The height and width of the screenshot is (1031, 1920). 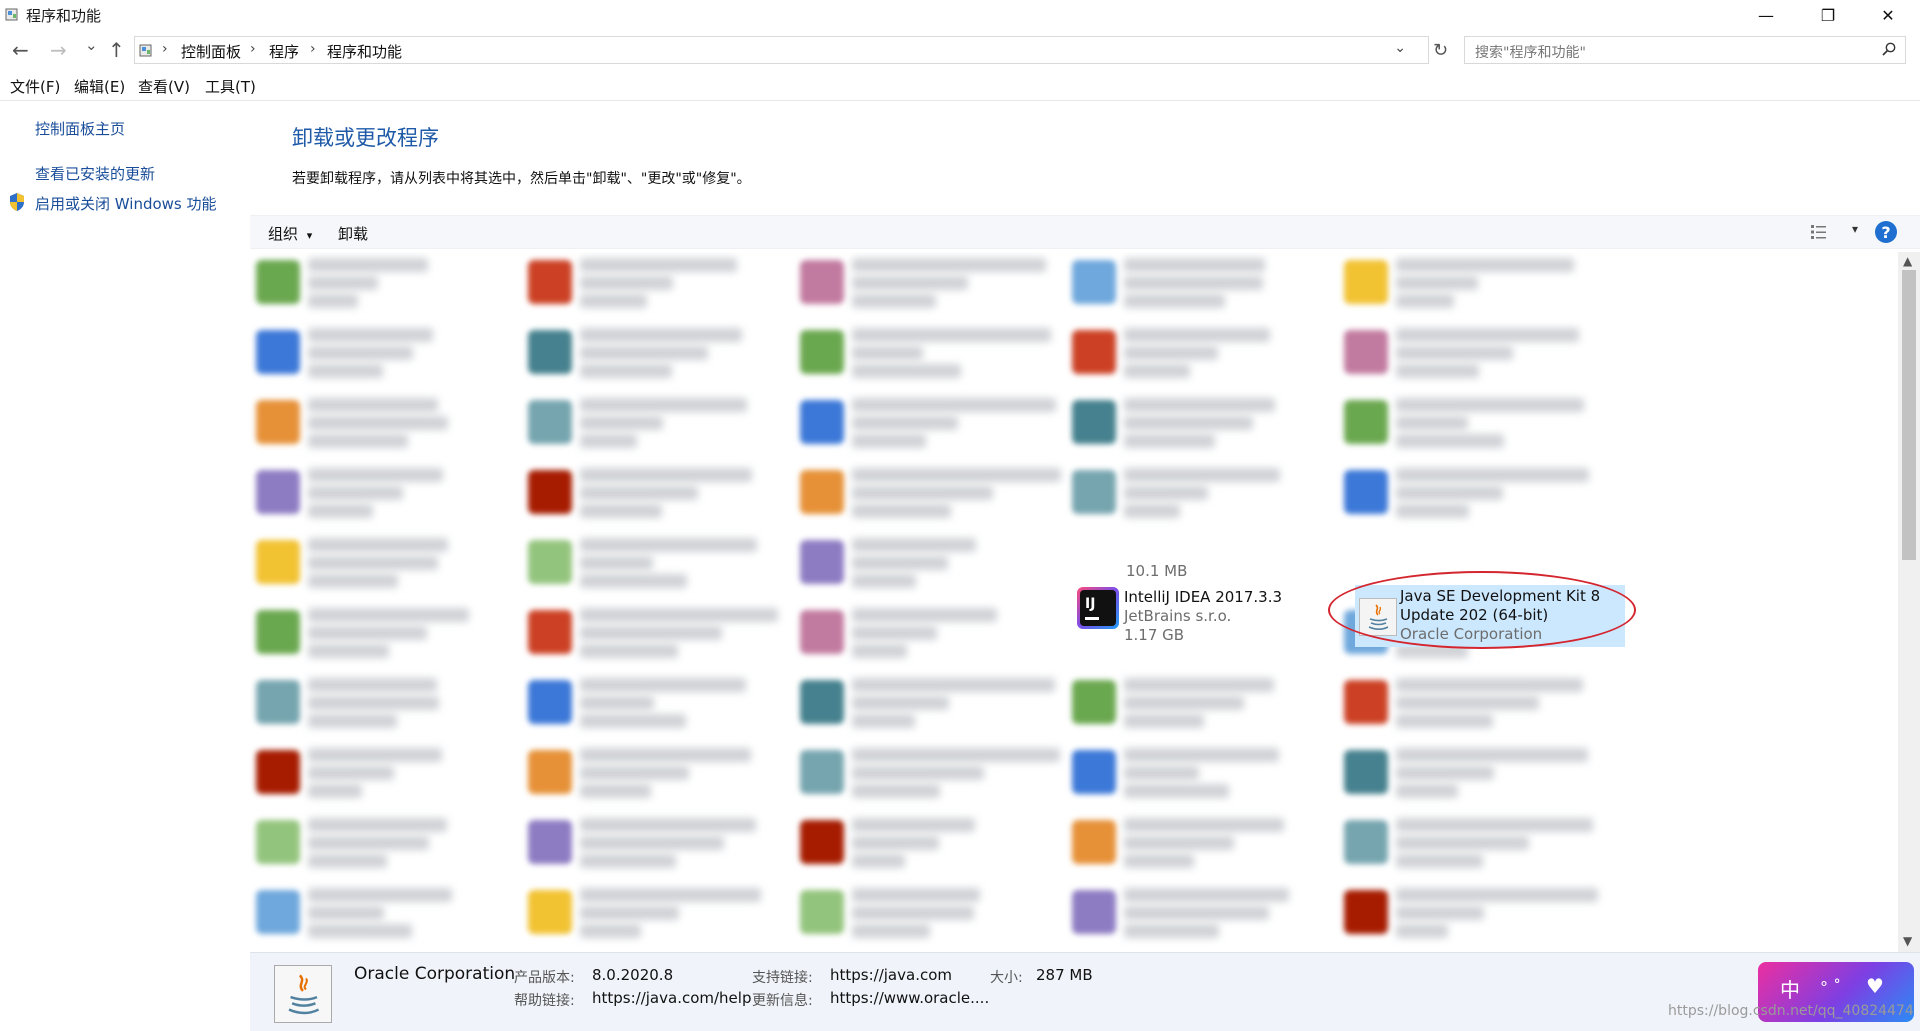 What do you see at coordinates (353, 233) in the screenshot?
I see `uninstall-button: 卸载` at bounding box center [353, 233].